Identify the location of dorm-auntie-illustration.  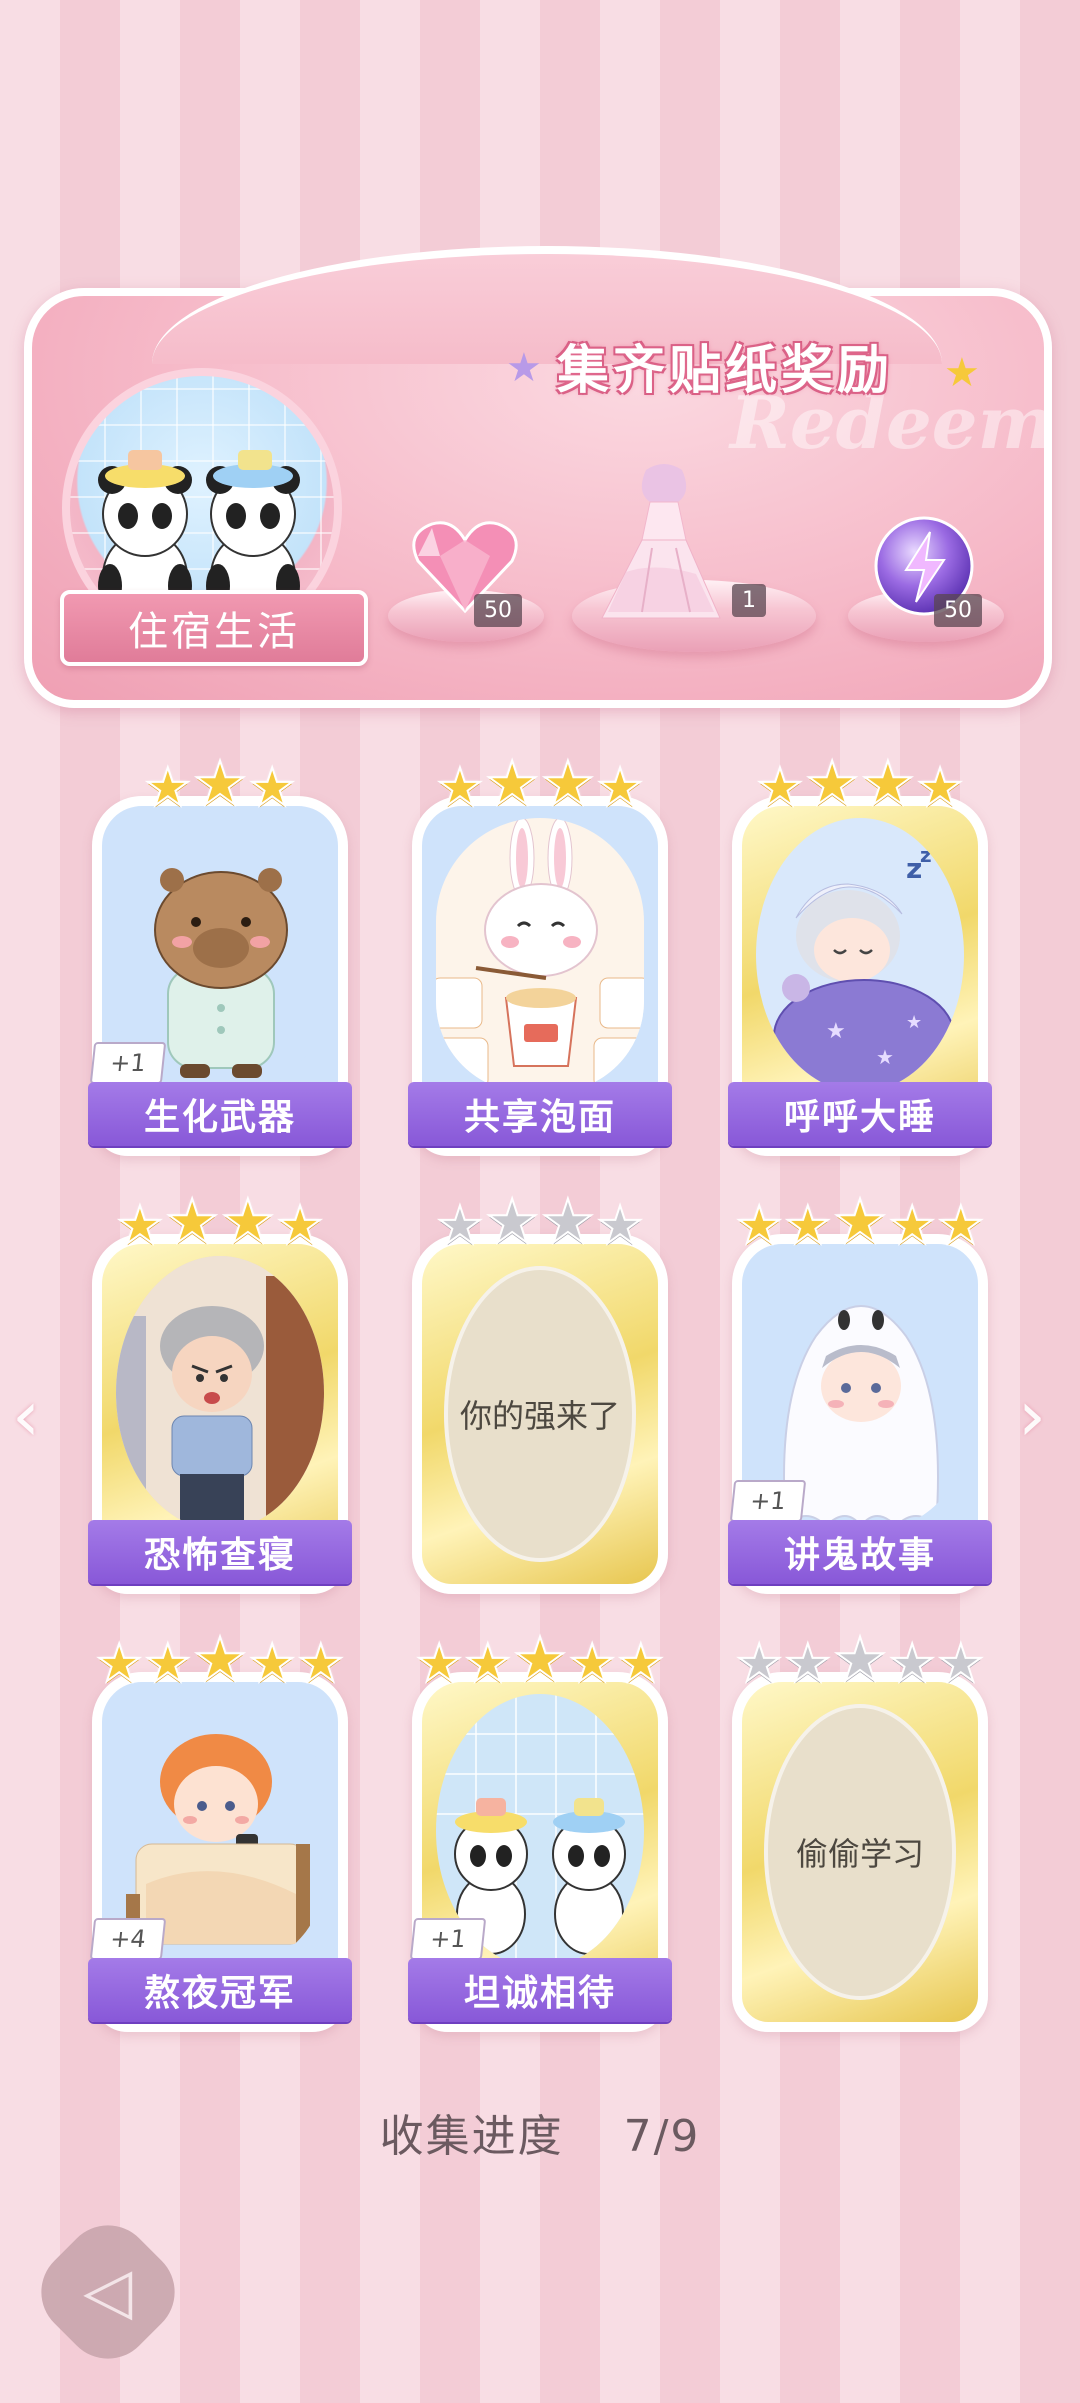
(220, 1393).